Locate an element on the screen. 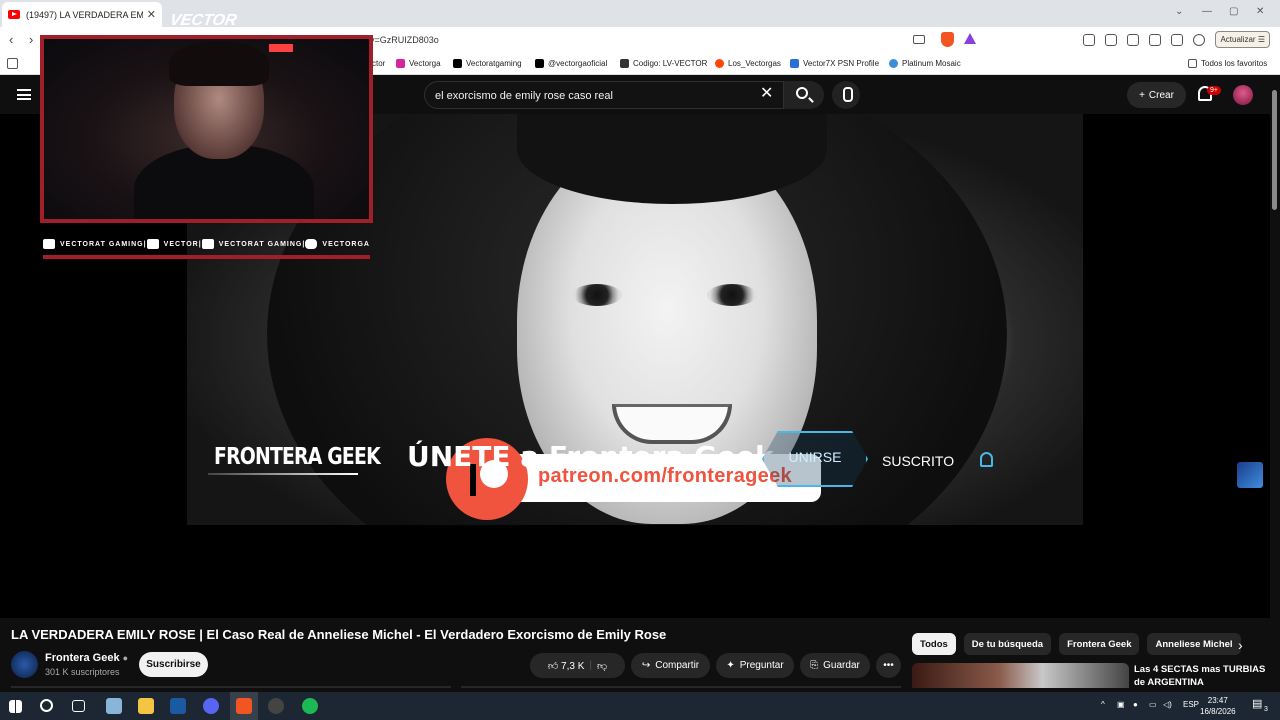 Image resolution: width=1280 pixels, height=720 pixels. more-actions-button: ••• is located at coordinates (888, 665).